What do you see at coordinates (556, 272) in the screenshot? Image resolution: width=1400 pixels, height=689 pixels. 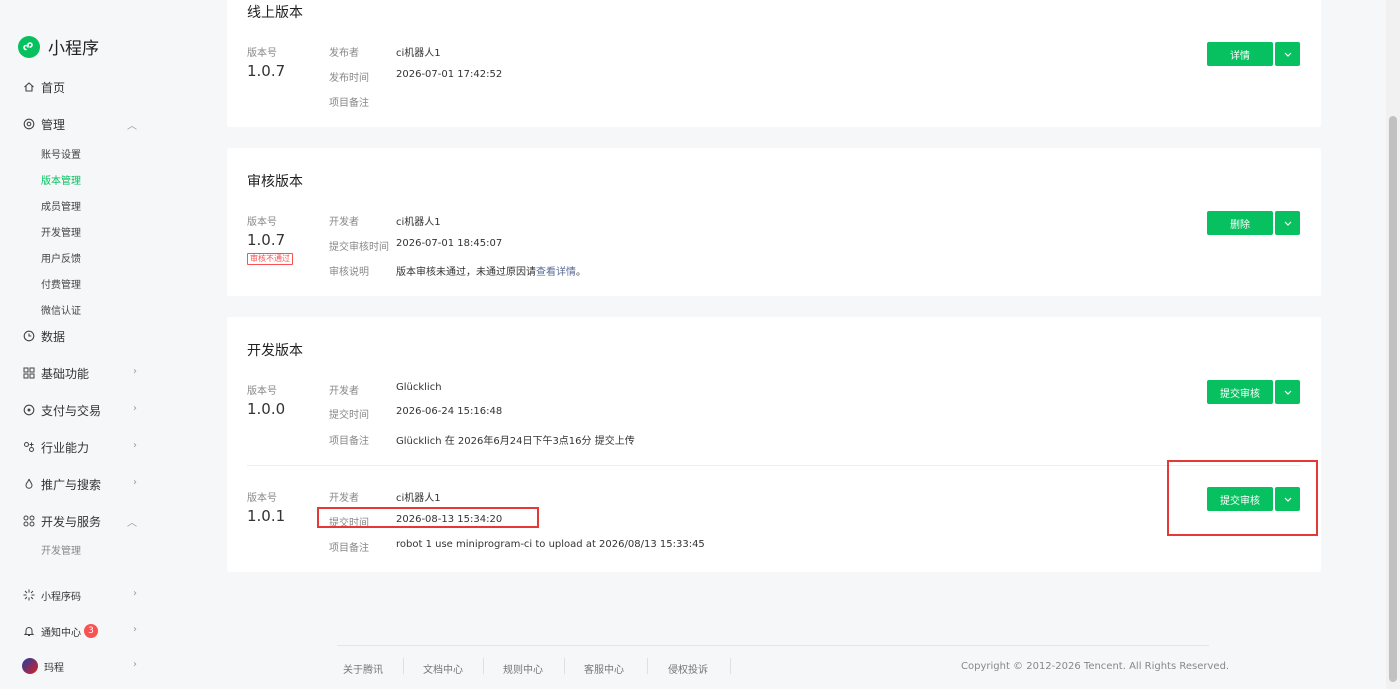 I see `view-detail-link: 查看详情` at bounding box center [556, 272].